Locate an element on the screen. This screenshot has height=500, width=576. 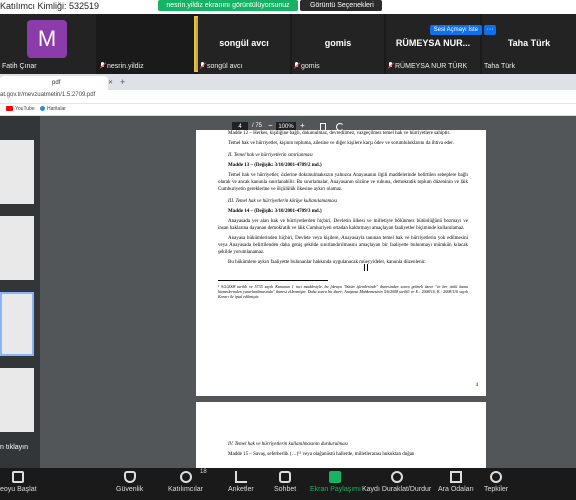
share-screen-button: Ekran Paylaşımı is located at coordinates (335, 482).